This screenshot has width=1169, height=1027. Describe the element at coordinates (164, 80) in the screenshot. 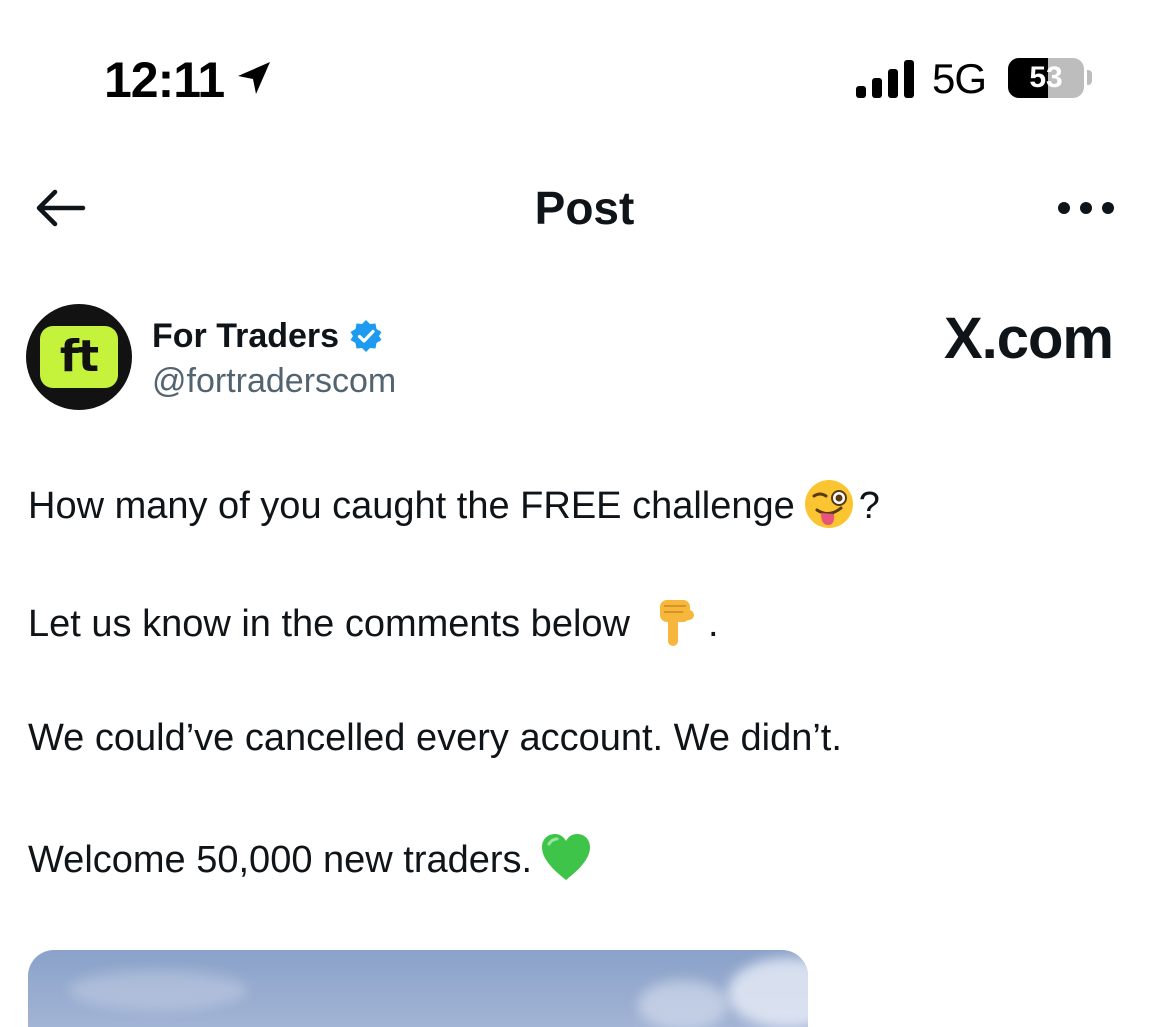

I see `status-time: 12:11` at that location.